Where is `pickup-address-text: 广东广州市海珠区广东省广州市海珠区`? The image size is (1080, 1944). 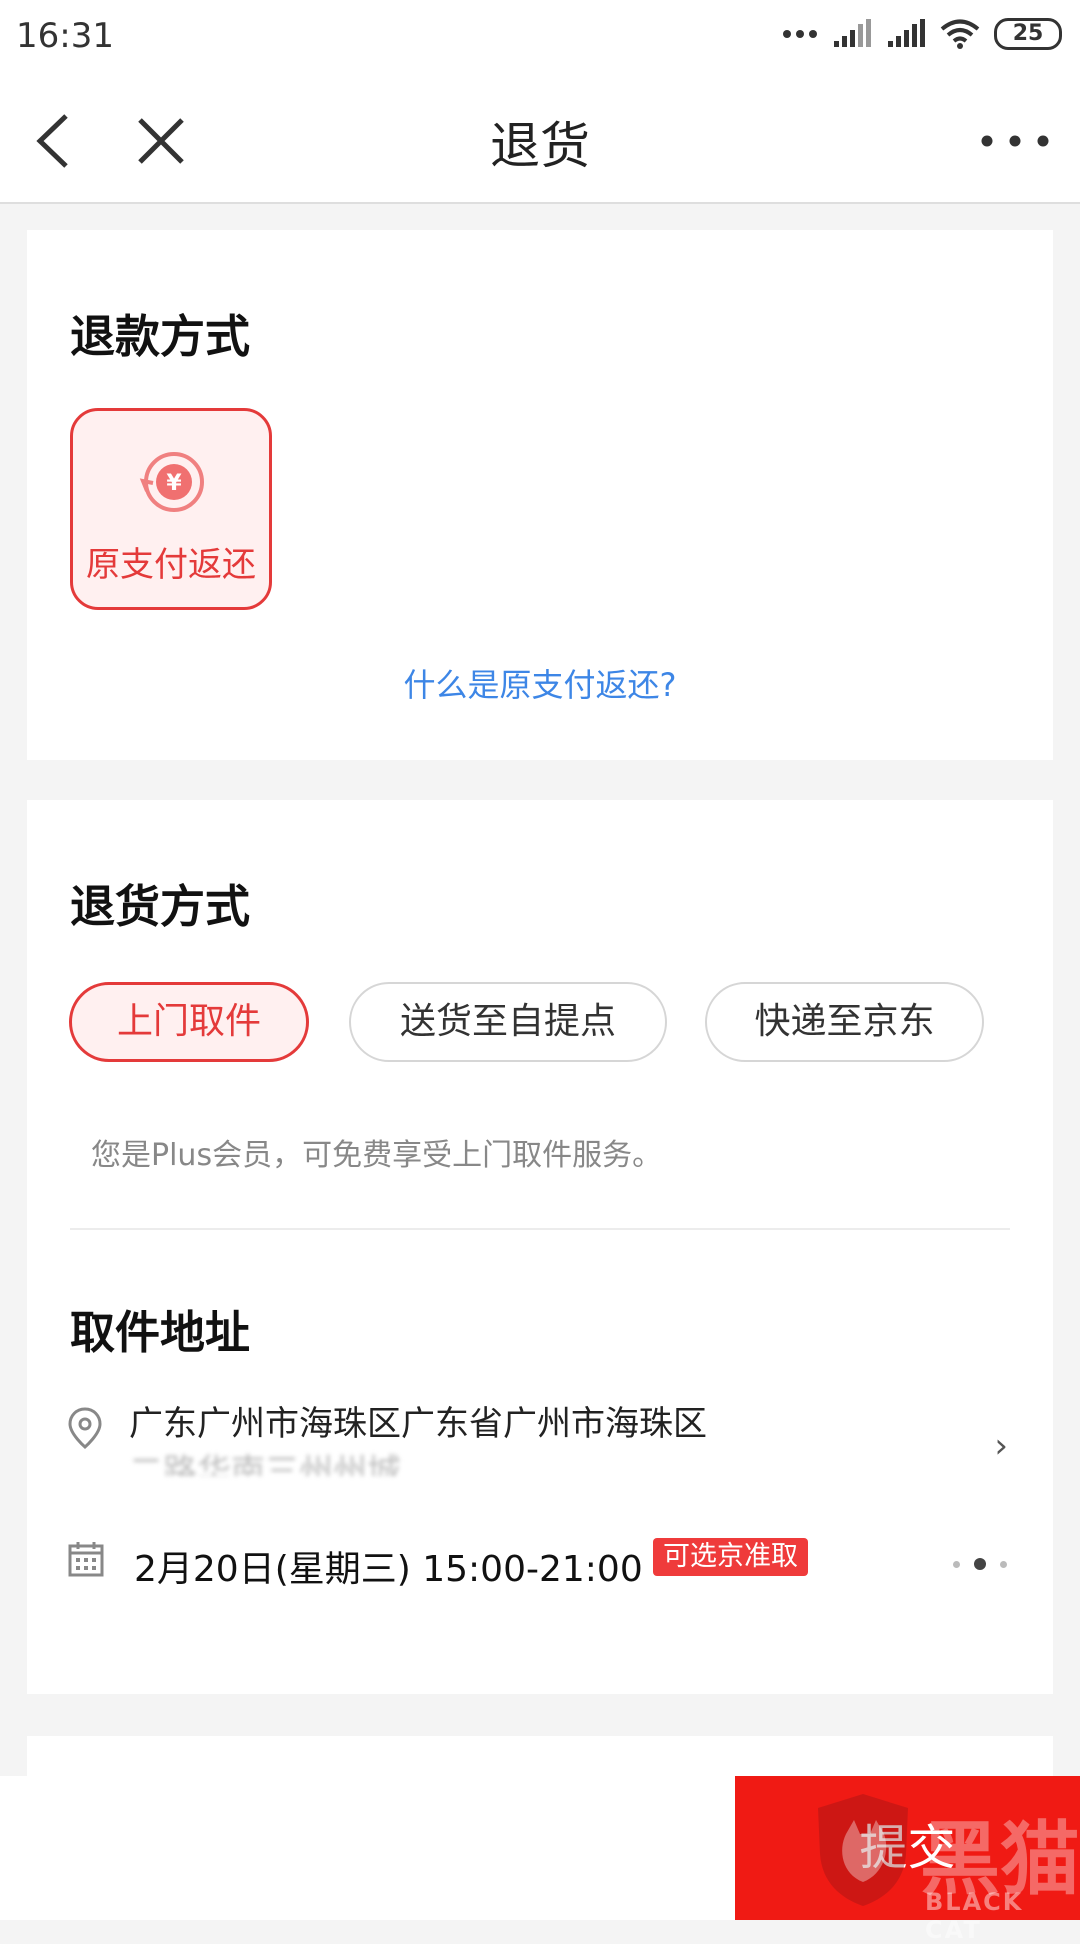 pickup-address-text: 广东广州市海珠区广东省广州市海珠区 is located at coordinates (418, 1424).